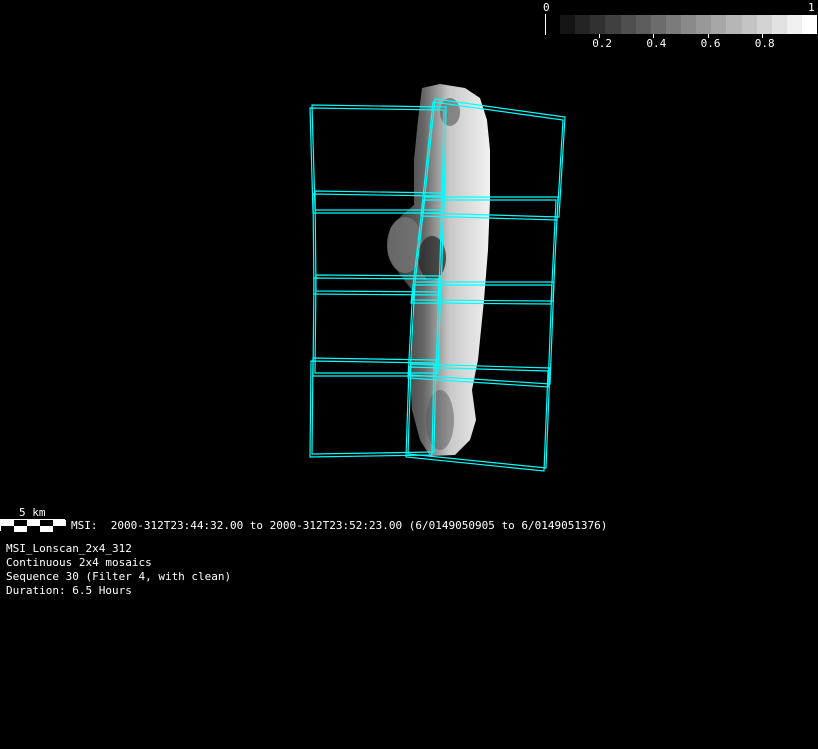 The width and height of the screenshot is (818, 749). I want to click on colorbar-max-label: 1, so click(811, 7).